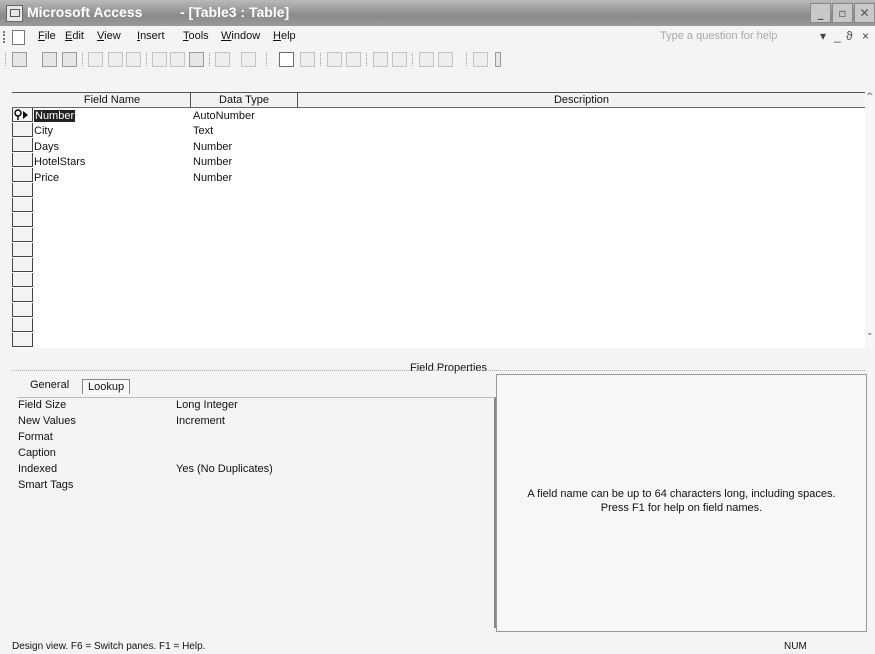 The width and height of the screenshot is (875, 654). What do you see at coordinates (284, 36) in the screenshot?
I see `menu-help: Help` at bounding box center [284, 36].